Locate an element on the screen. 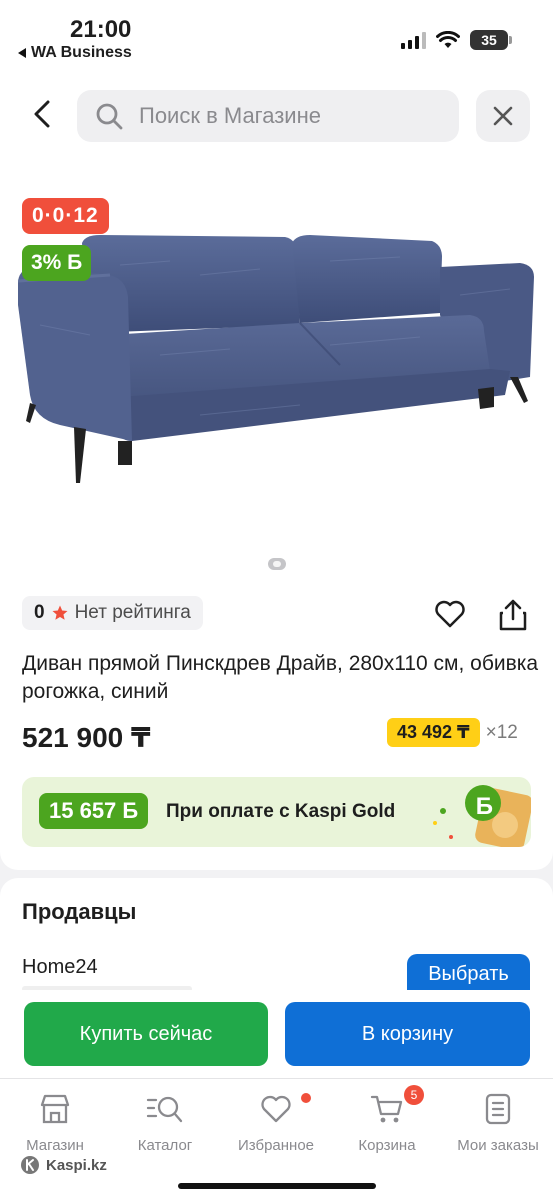  star-icon is located at coordinates (60, 612).